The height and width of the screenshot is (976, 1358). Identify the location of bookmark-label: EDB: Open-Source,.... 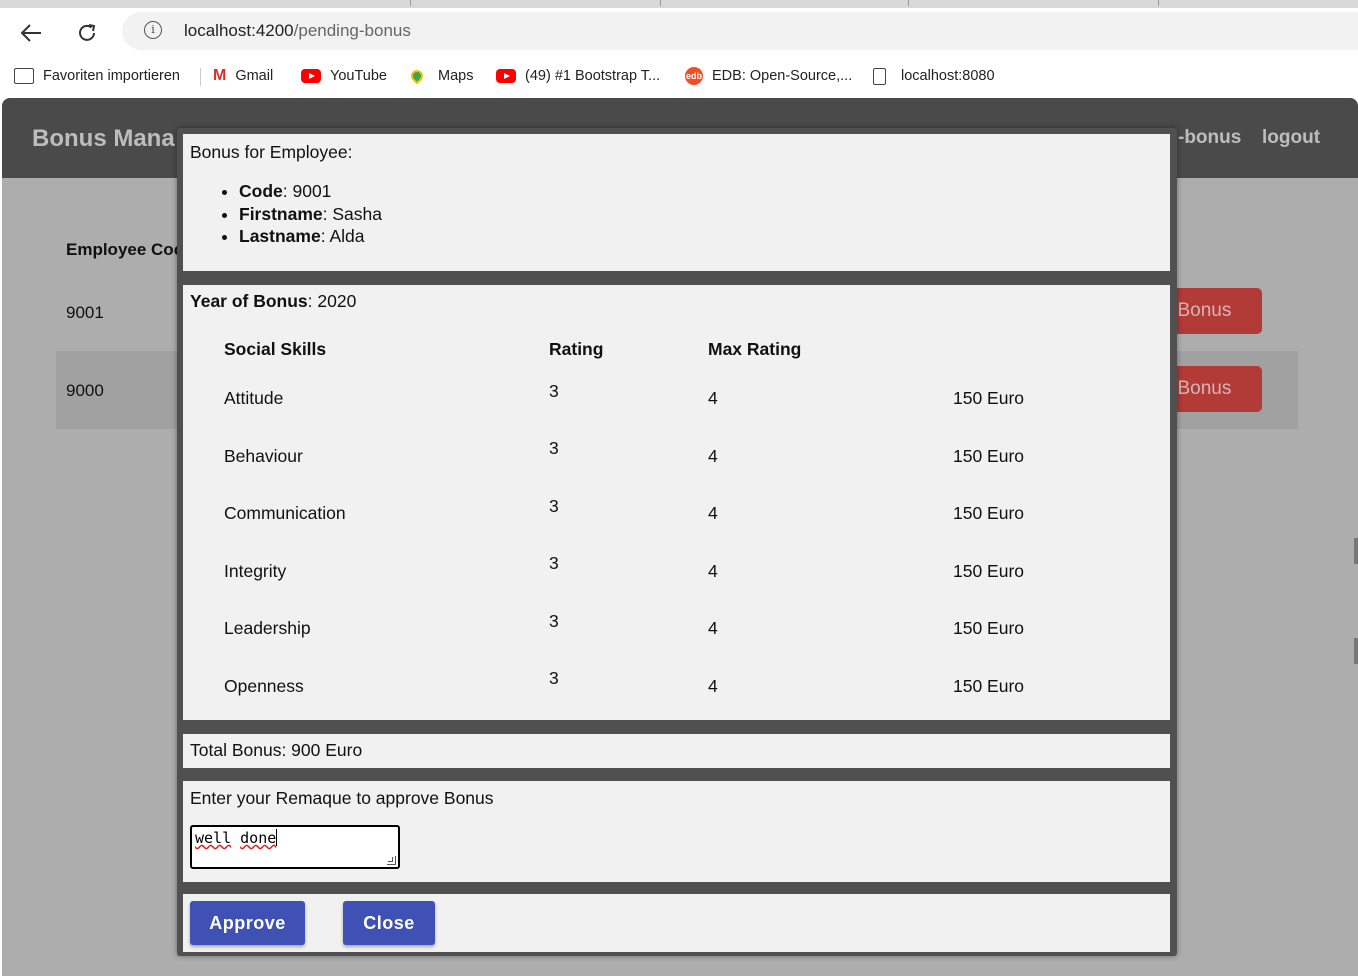
(782, 76).